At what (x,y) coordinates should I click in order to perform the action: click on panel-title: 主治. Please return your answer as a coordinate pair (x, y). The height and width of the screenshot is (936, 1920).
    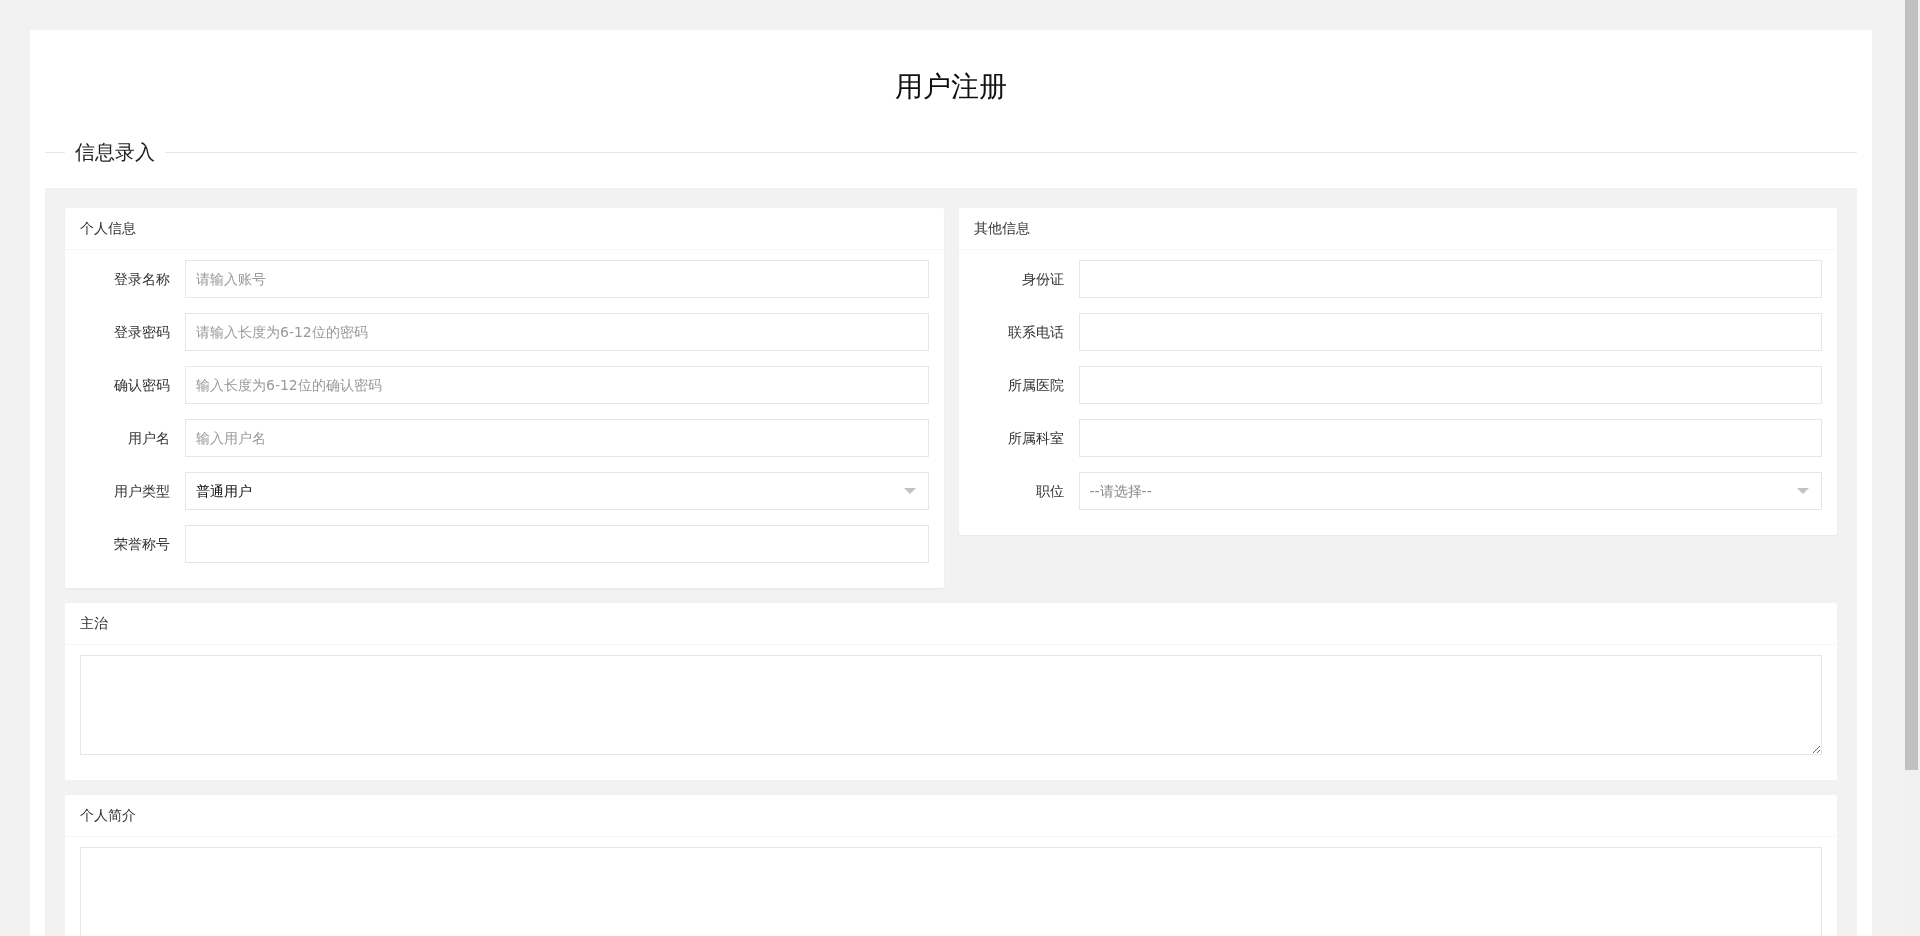
    Looking at the image, I should click on (94, 623).